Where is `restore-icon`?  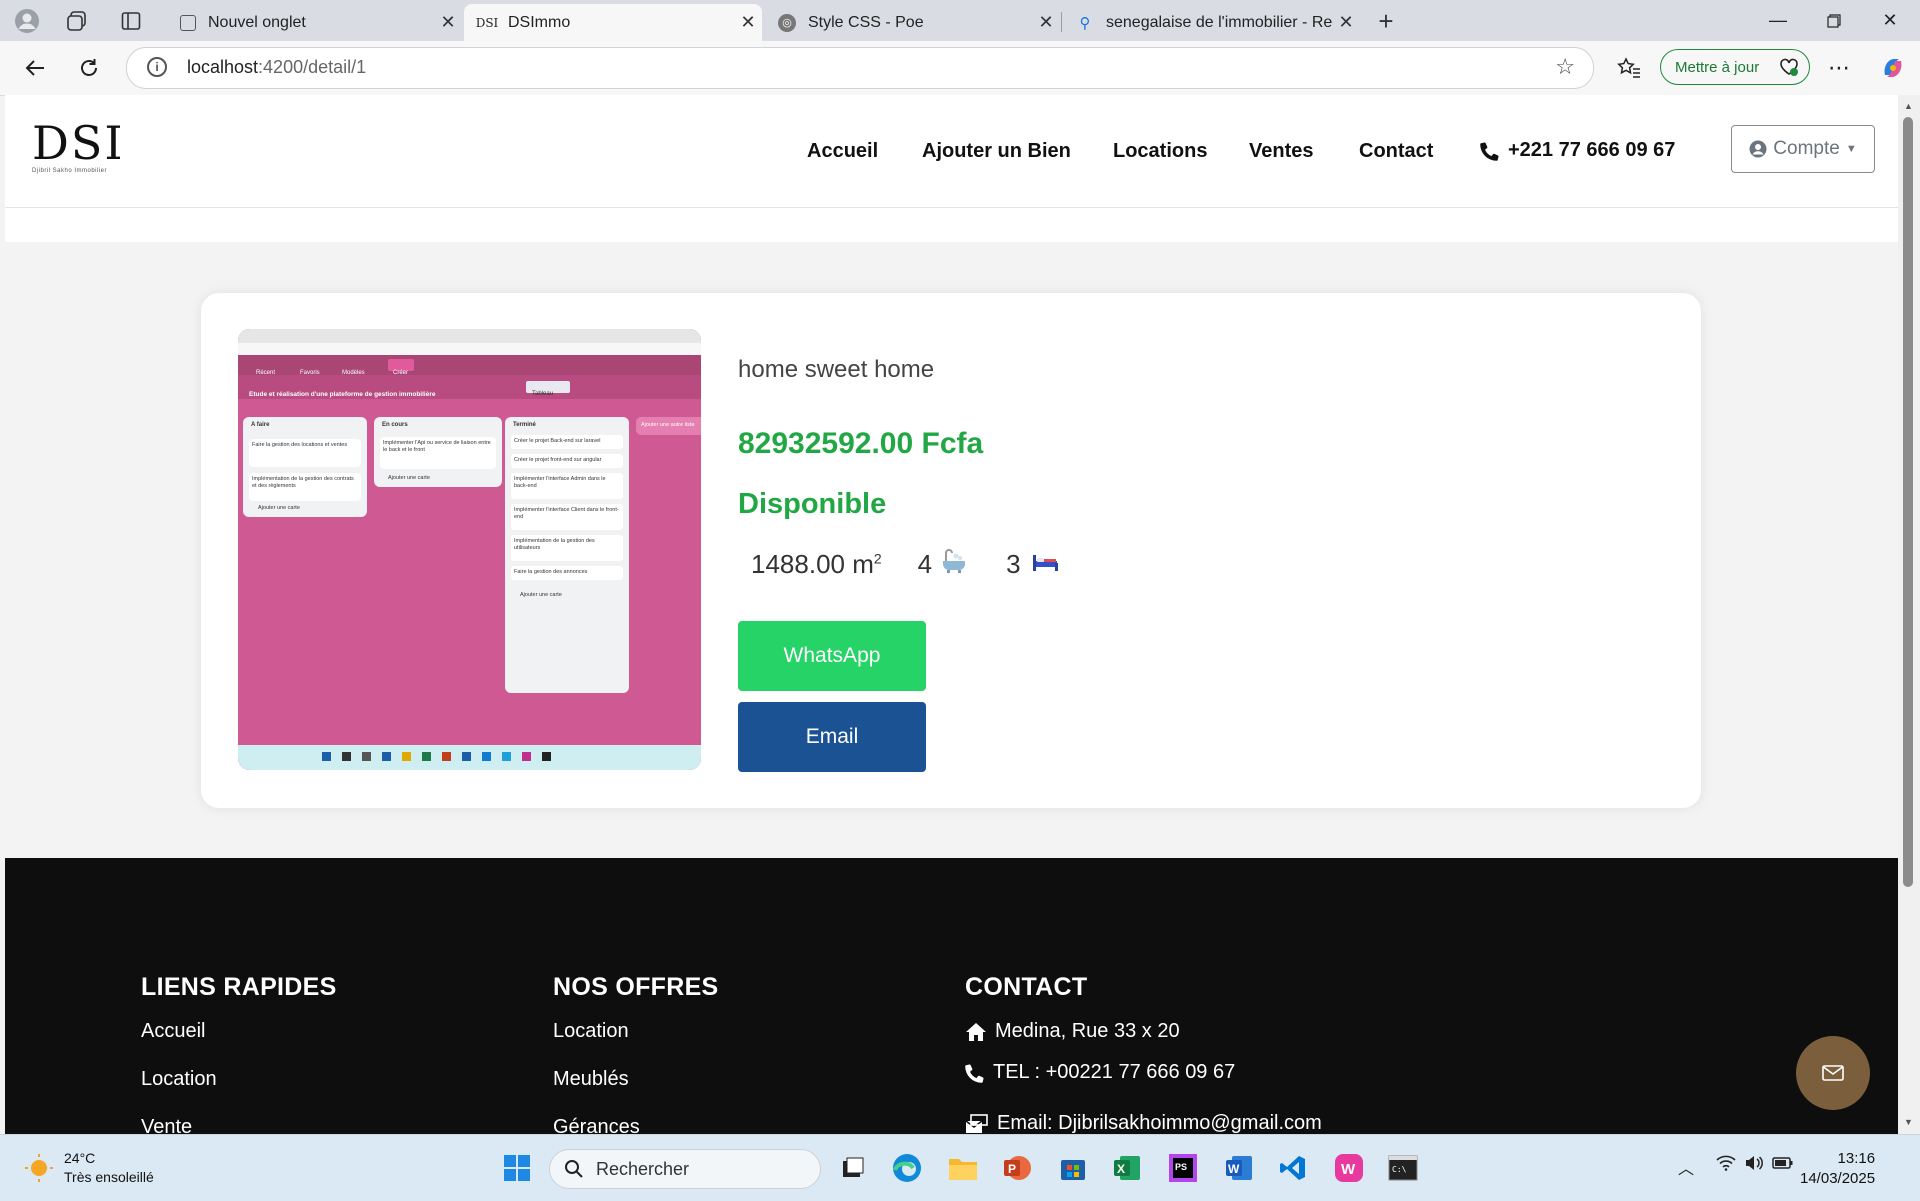
restore-icon is located at coordinates (1834, 20).